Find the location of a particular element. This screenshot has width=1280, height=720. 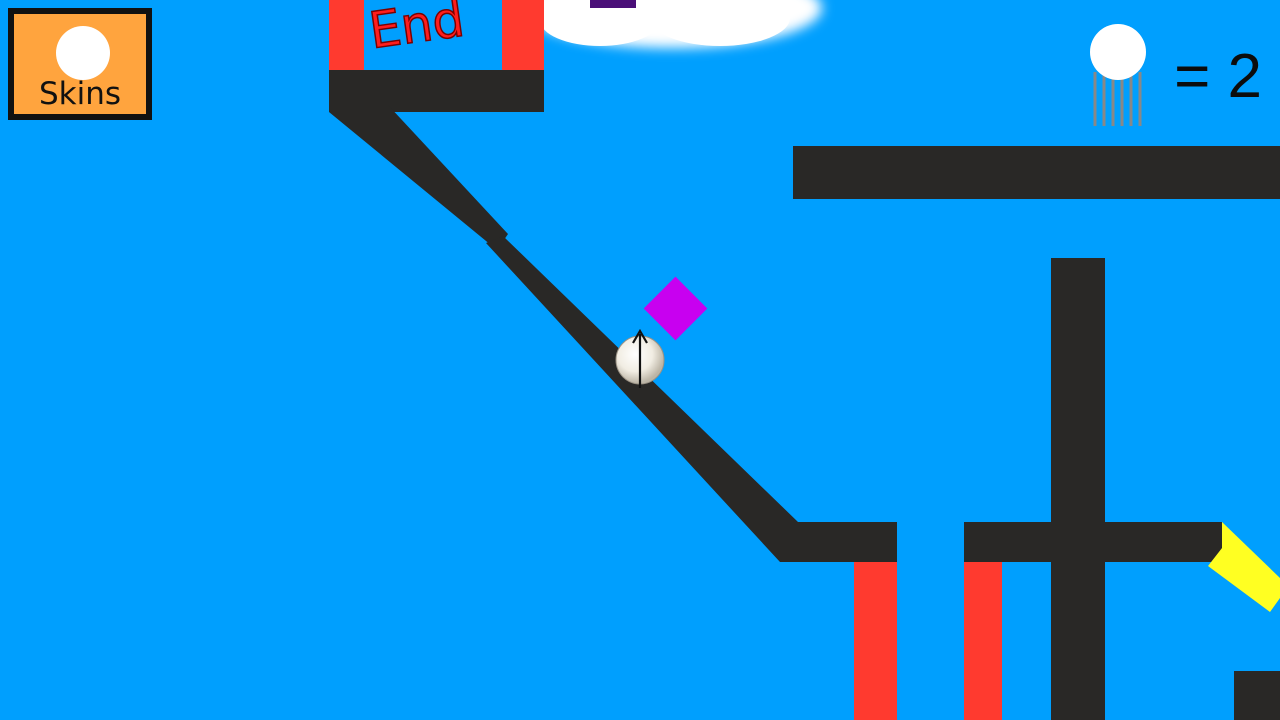

skins-label: Skins is located at coordinates (80, 94).